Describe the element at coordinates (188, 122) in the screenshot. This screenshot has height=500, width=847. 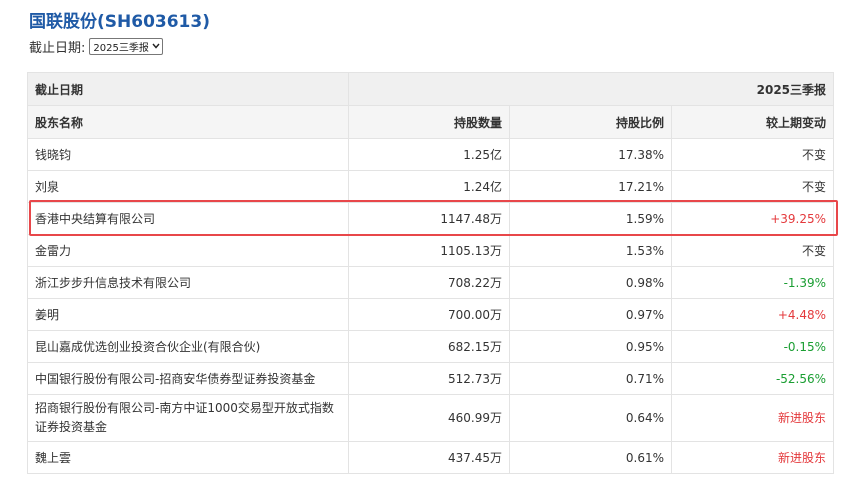
I see `column-header-name: 股东名称` at that location.